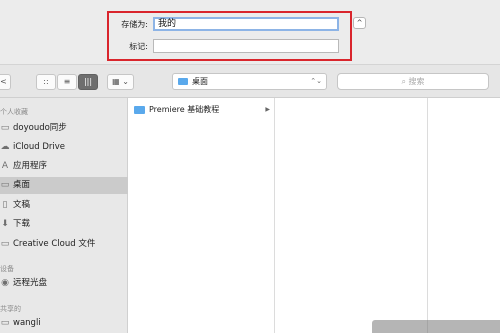 The image size is (500, 333). Describe the element at coordinates (54, 244) in the screenshot. I see `sidebar-item-label: Creative Cloud 文件` at that location.